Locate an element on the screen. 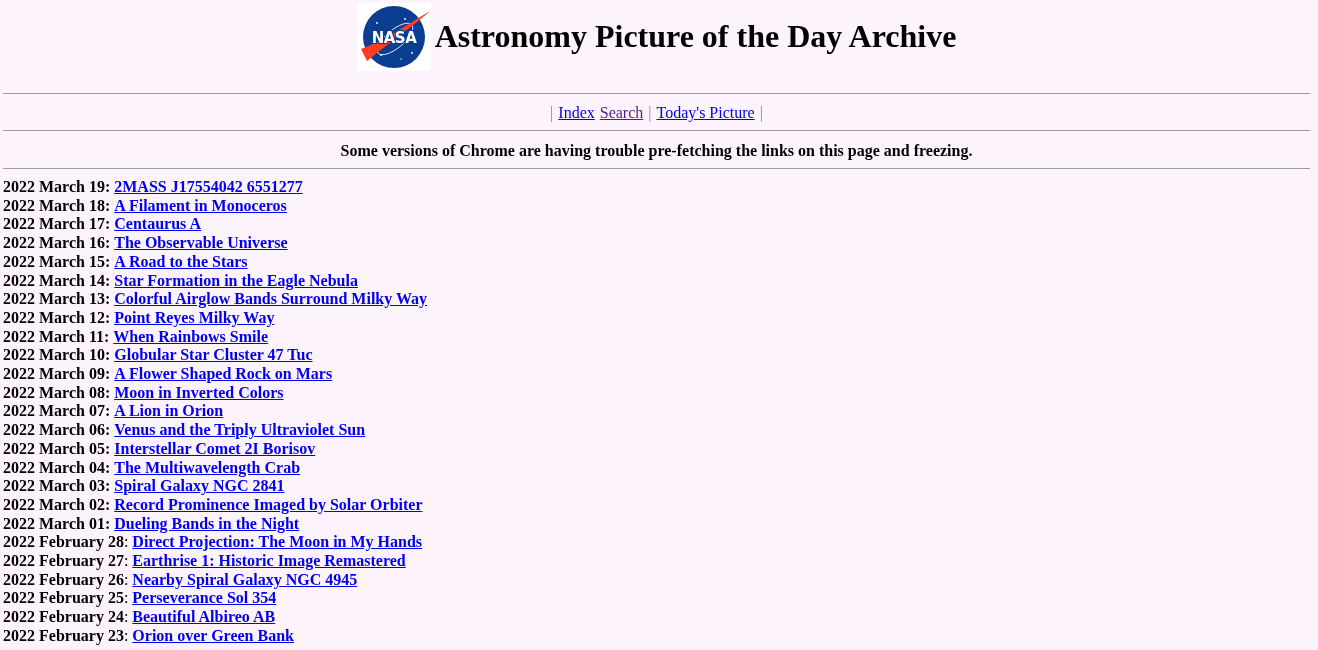 Image resolution: width=1318 pixels, height=650 pixels. entry-date: 2022 February 26: is located at coordinates (66, 580).